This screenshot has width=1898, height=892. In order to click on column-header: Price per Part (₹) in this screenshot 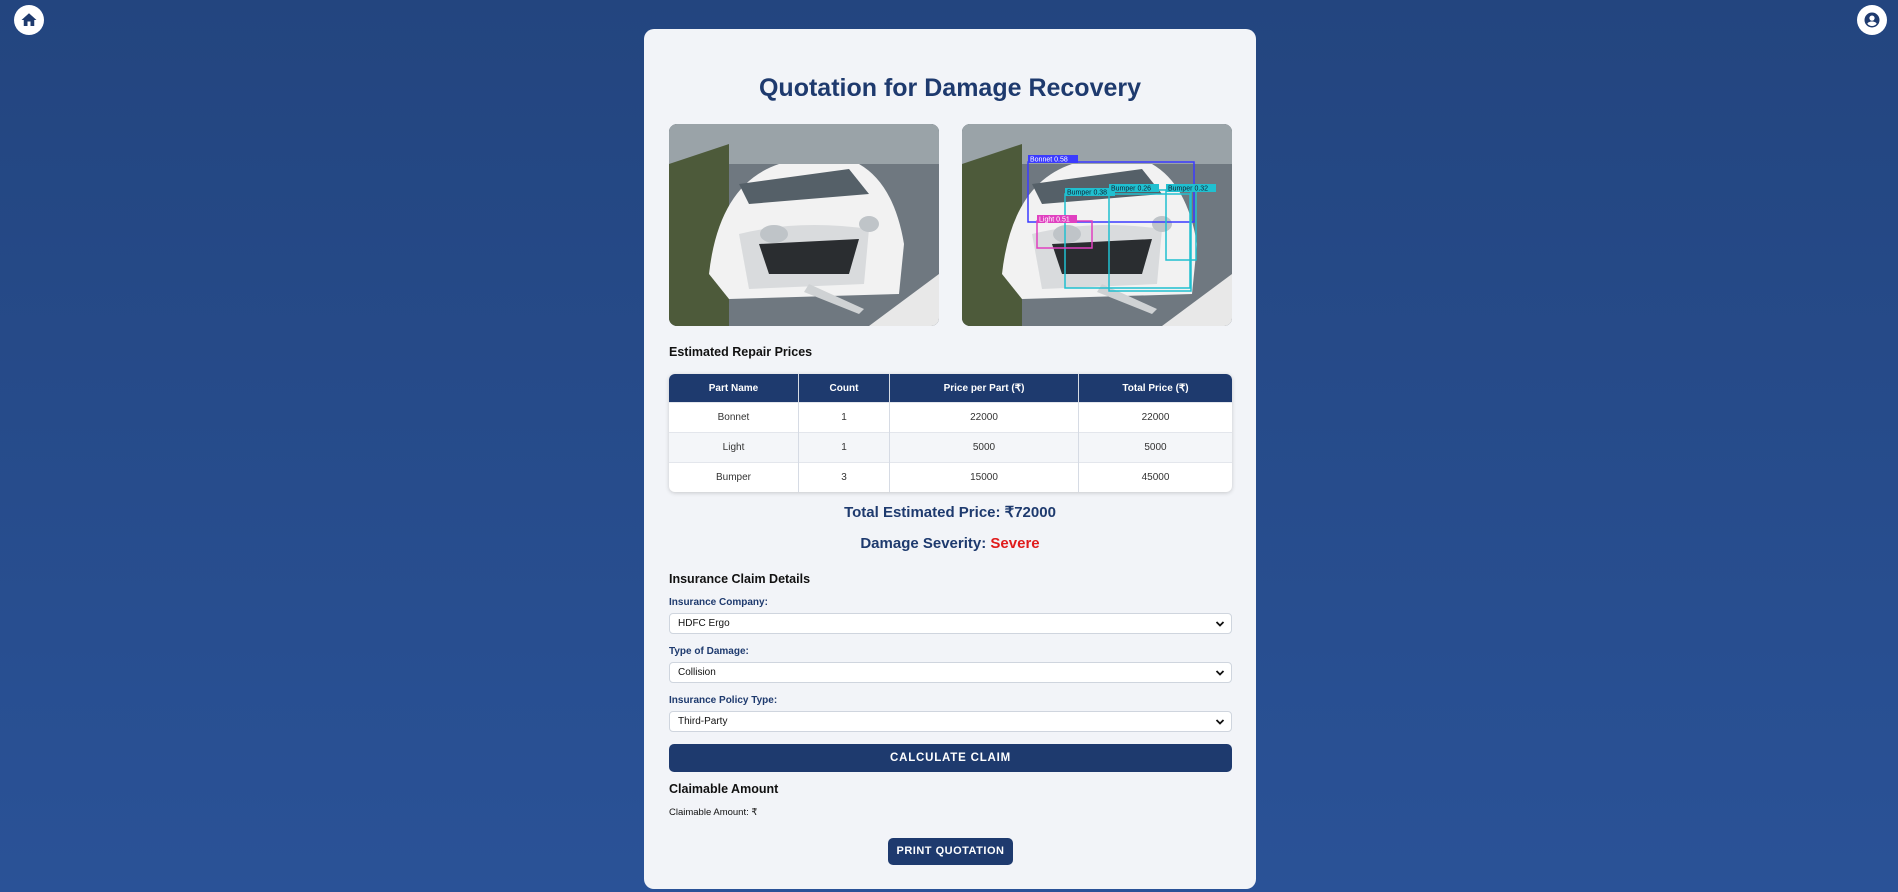, I will do `click(984, 388)`.